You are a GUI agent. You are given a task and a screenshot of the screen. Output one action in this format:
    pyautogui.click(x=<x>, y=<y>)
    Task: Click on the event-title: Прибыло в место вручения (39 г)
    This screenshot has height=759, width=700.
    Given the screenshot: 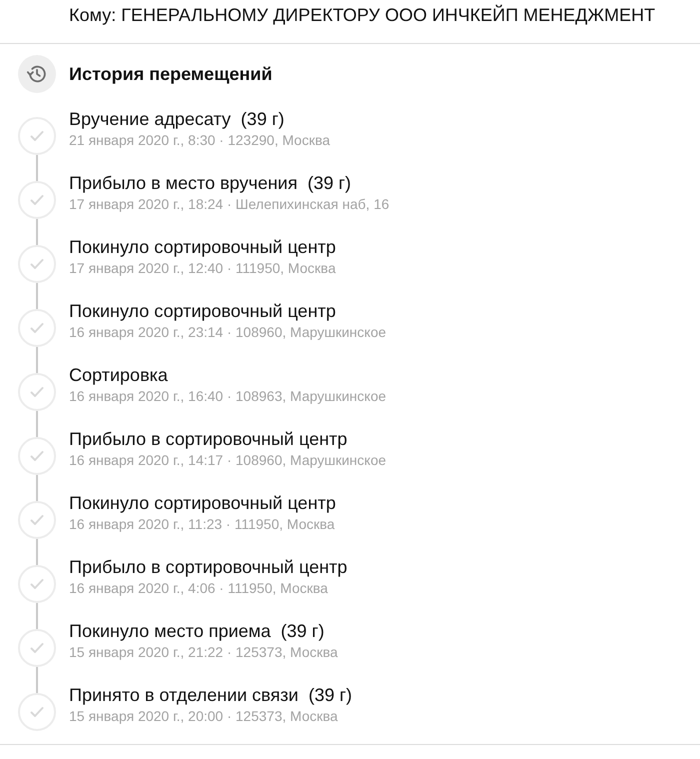 What is the action you would take?
    pyautogui.click(x=210, y=183)
    